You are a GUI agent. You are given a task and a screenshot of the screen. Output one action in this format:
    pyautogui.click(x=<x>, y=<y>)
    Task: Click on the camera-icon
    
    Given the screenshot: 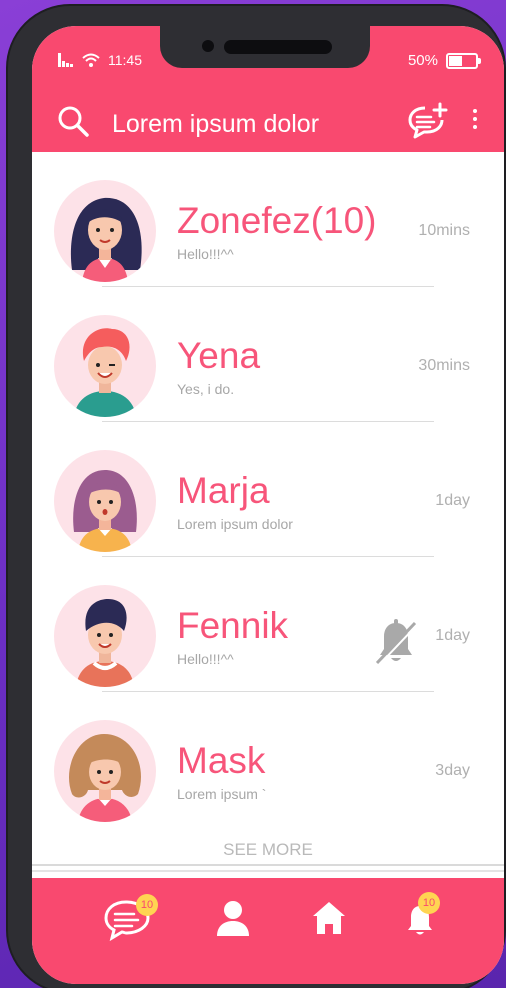 What is the action you would take?
    pyautogui.click(x=208, y=46)
    